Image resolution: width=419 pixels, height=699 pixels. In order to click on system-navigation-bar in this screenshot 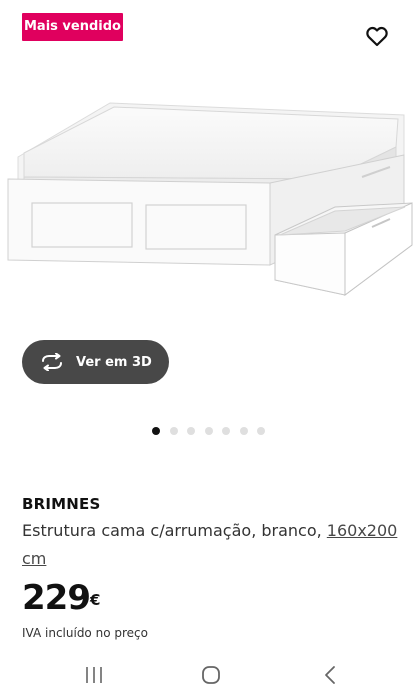, I will do `click(209, 675)`.